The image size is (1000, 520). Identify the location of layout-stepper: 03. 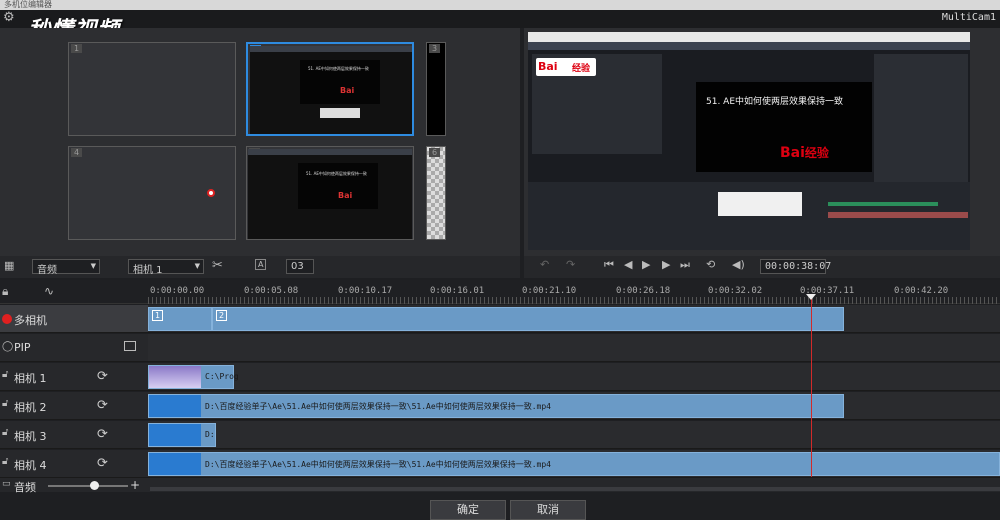
(300, 266).